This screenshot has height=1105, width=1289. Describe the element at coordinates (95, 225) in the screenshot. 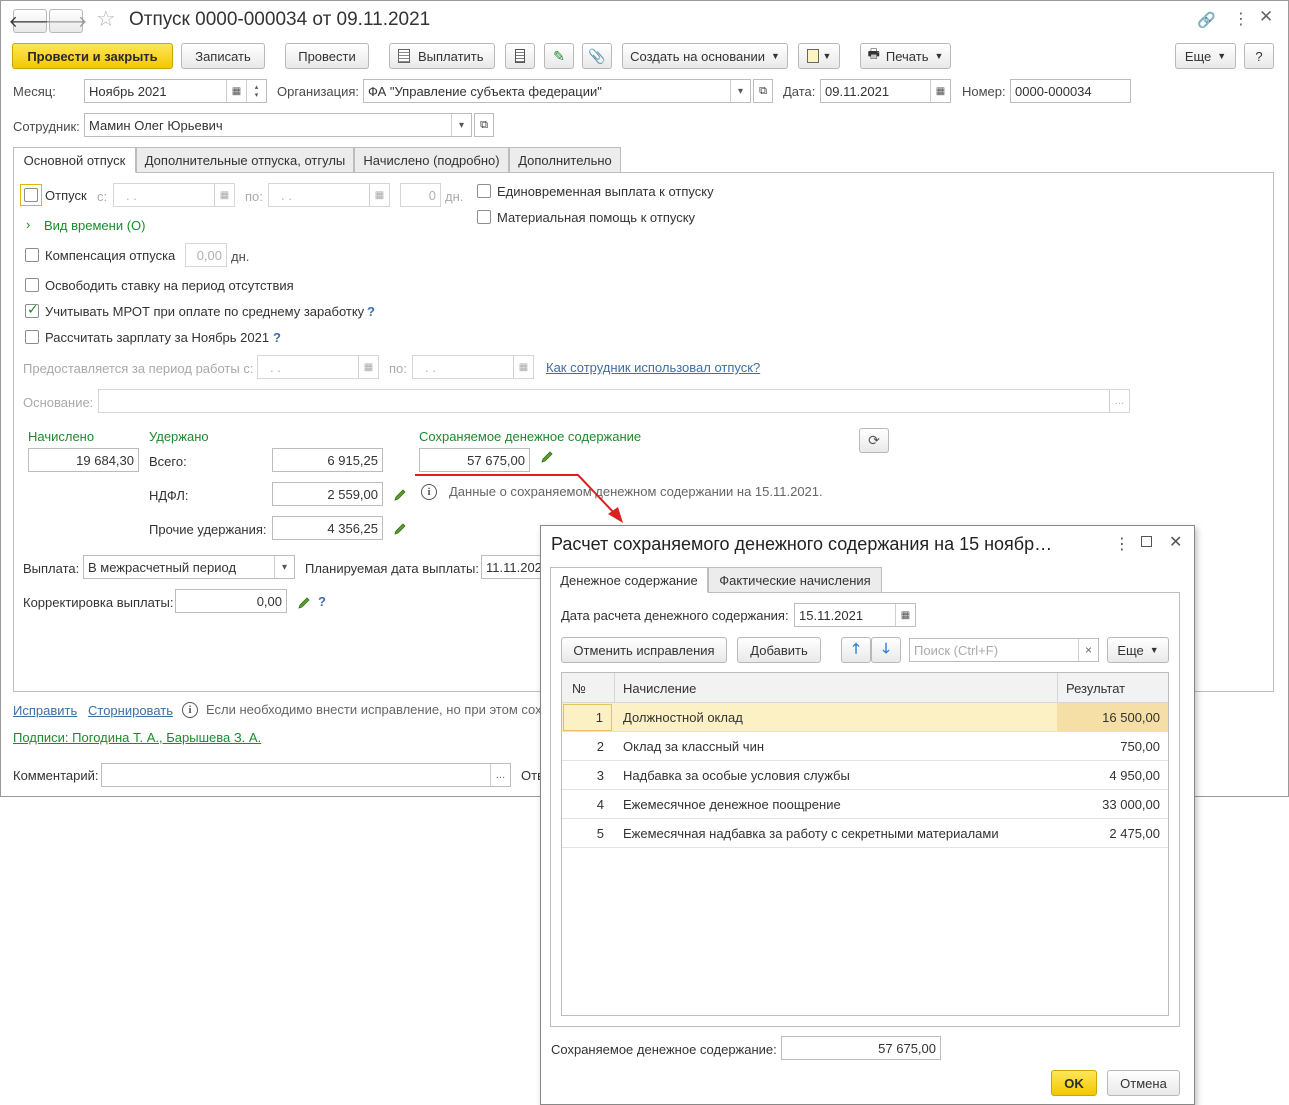

I see `time-type-link: Вид времени (О)` at that location.